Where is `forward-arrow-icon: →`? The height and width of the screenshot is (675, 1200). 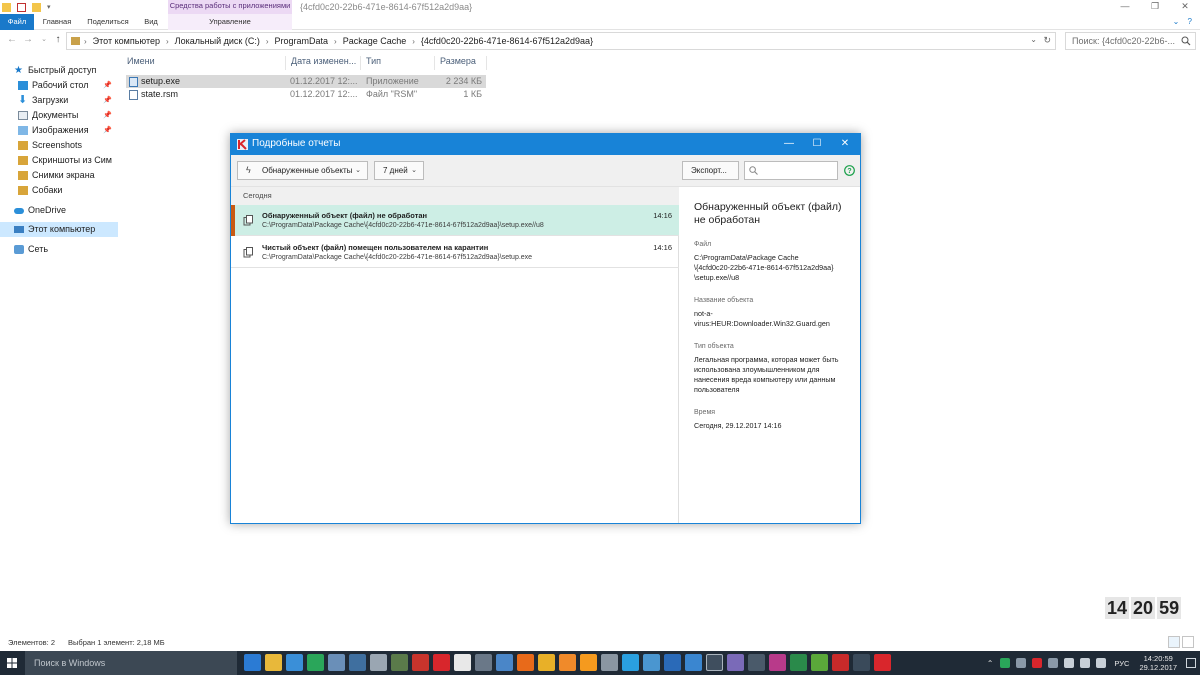 forward-arrow-icon: → is located at coordinates (28, 40).